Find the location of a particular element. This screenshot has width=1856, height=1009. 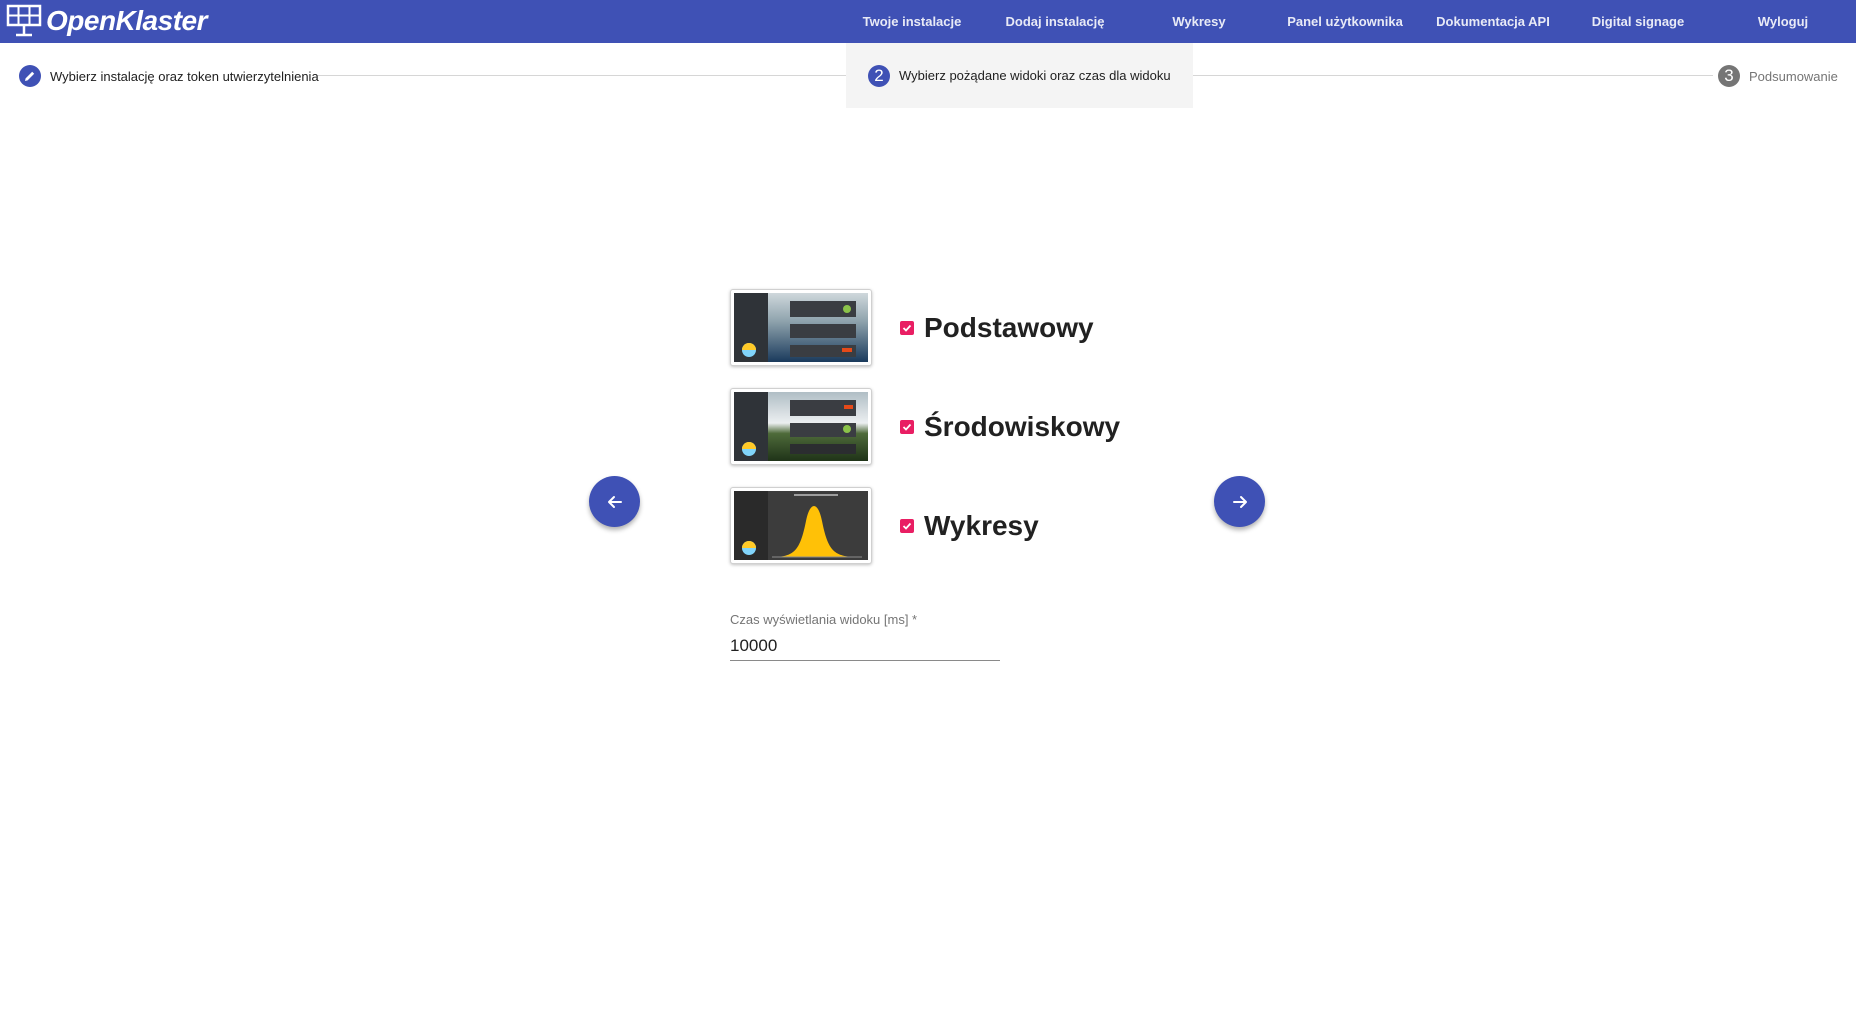

pencil-icon is located at coordinates (30, 76).